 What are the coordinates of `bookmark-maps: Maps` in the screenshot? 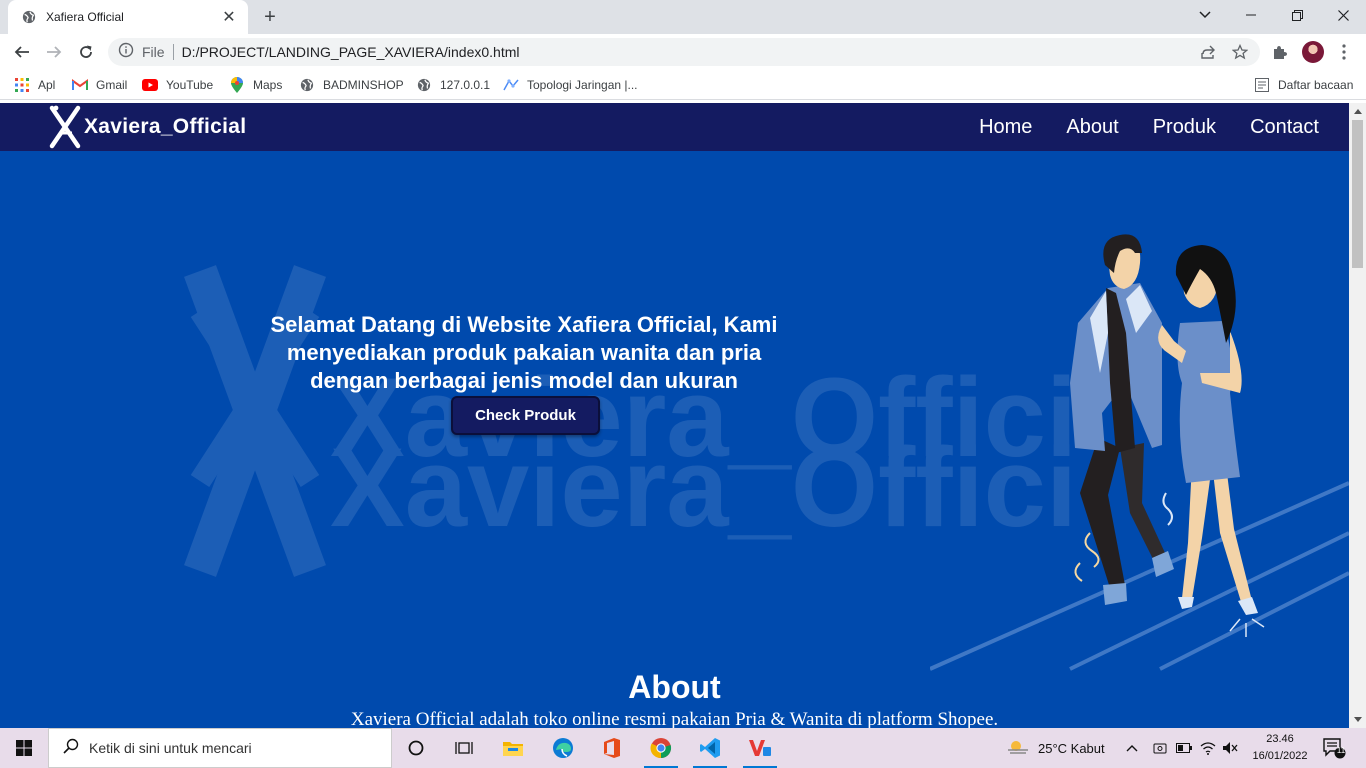 It's located at (255, 85).